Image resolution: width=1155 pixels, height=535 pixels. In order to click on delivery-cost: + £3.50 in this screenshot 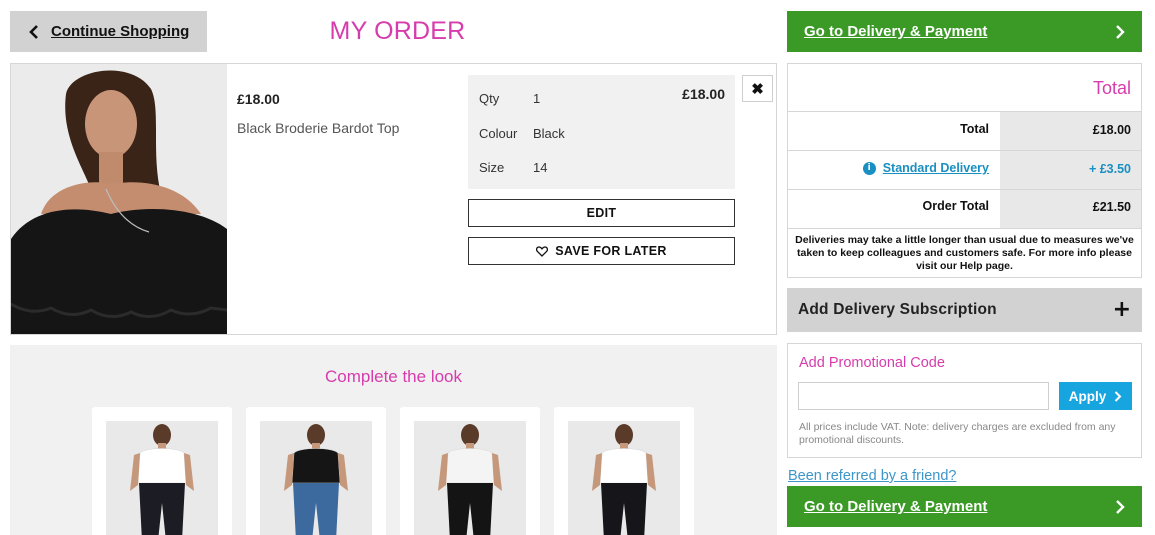, I will do `click(1109, 169)`.